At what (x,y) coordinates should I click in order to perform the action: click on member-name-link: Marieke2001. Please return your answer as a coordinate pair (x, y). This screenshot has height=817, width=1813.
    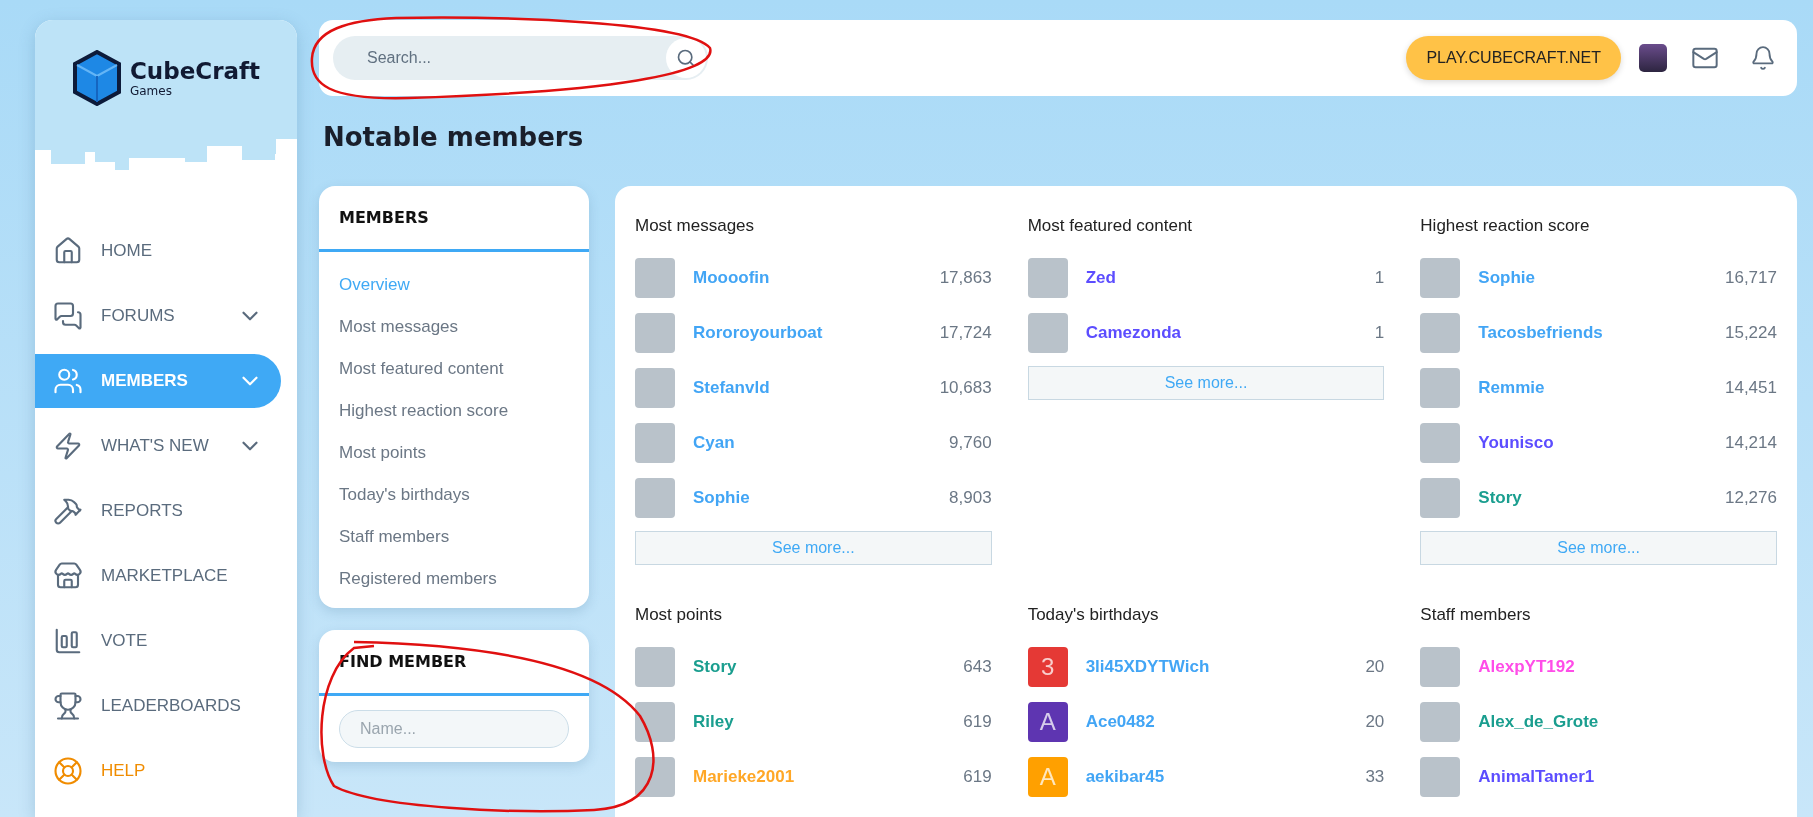
    Looking at the image, I should click on (819, 776).